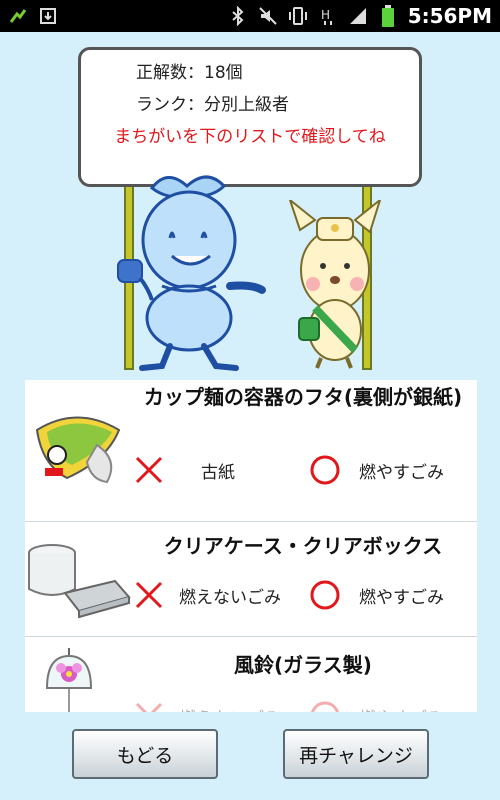 This screenshot has height=800, width=500. Describe the element at coordinates (303, 665) in the screenshot. I see `item-title: 風鈴(ガラス製)` at that location.